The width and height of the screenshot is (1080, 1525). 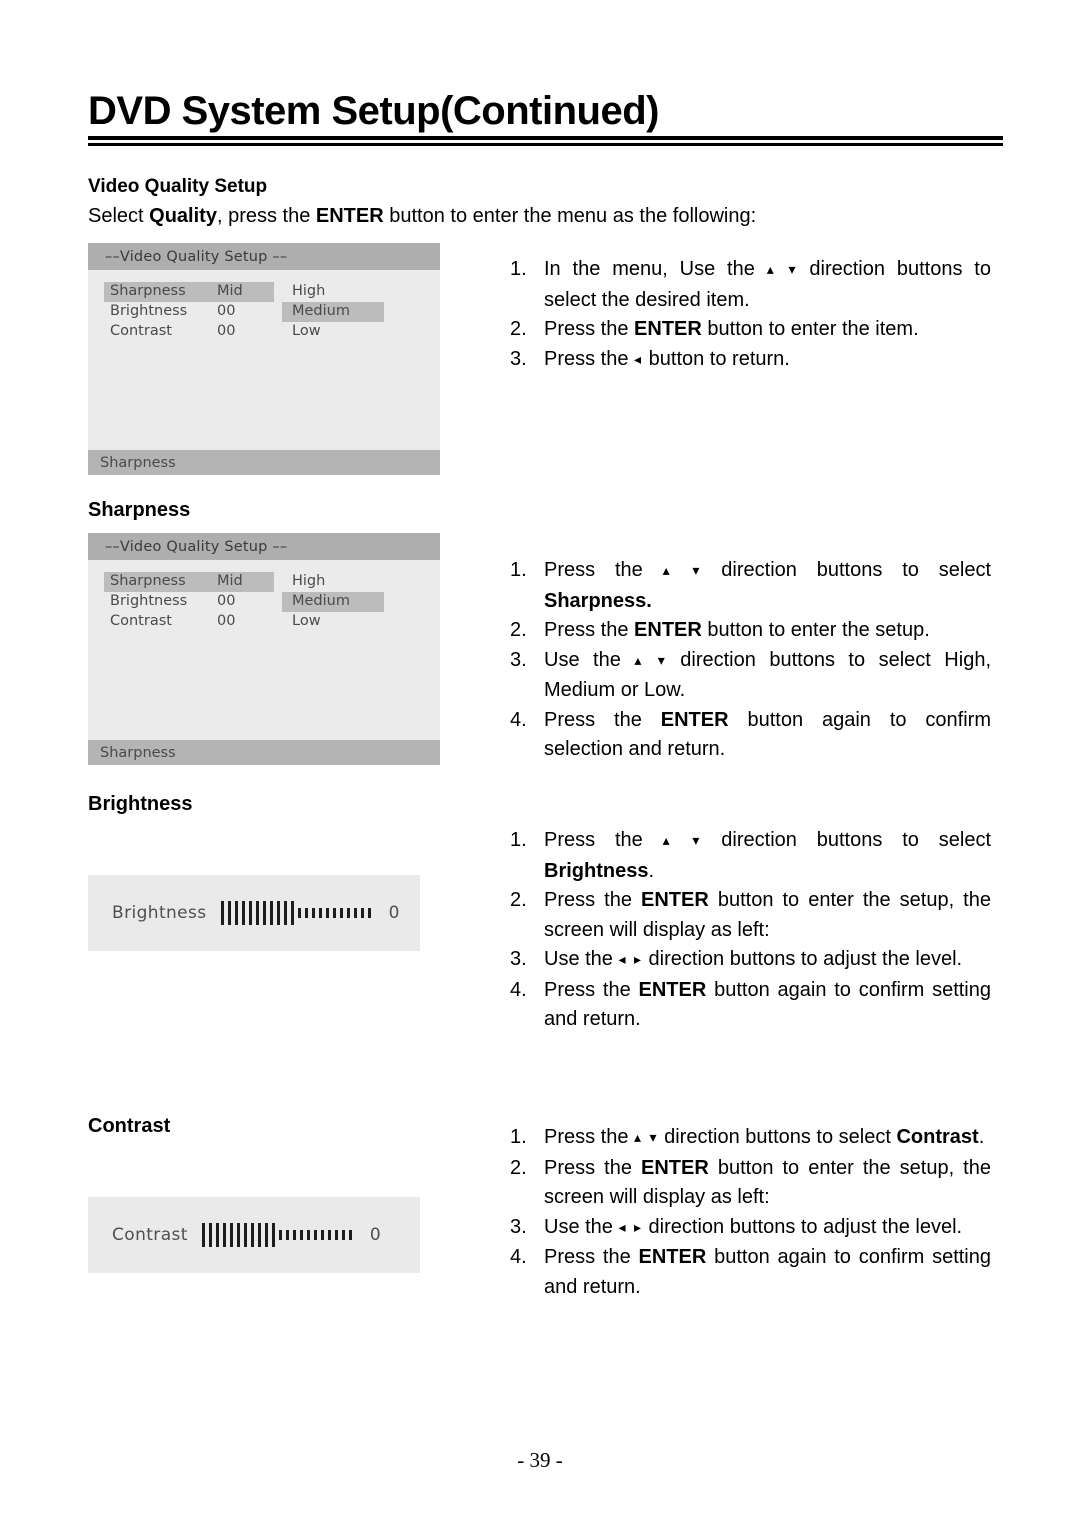 What do you see at coordinates (349, 216) in the screenshot?
I see `intro-bold-enter: ENTER` at bounding box center [349, 216].